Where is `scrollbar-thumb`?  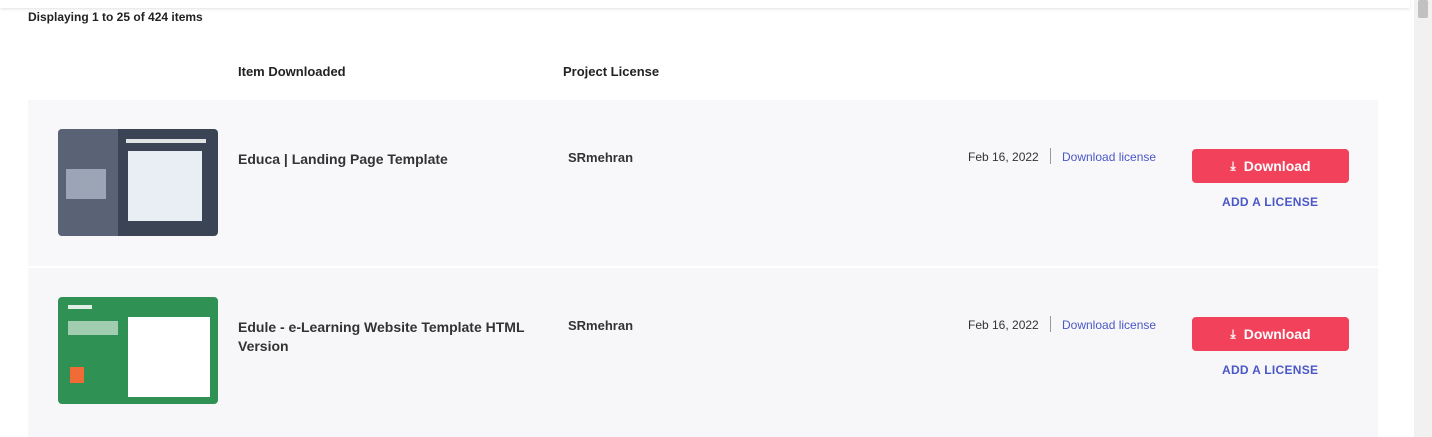
scrollbar-thumb is located at coordinates (1423, 9).